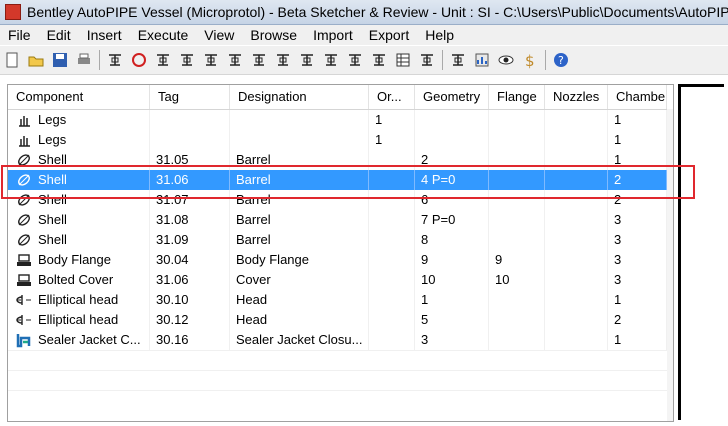 Image resolution: width=728 pixels, height=426 pixels. Describe the element at coordinates (190, 340) in the screenshot. I see `cell-tag: 30.16` at that location.